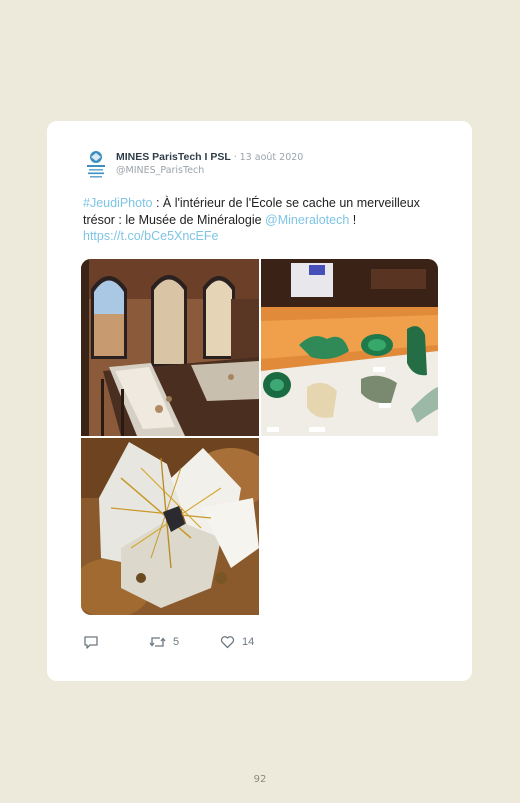 The height and width of the screenshot is (803, 520). I want to click on tweet-date: 13 août 2020, so click(272, 157).